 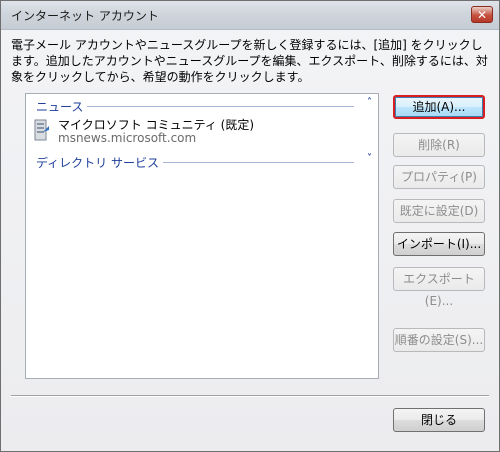 What do you see at coordinates (439, 177) in the screenshot?
I see `properties-button: プロパティ(P)` at bounding box center [439, 177].